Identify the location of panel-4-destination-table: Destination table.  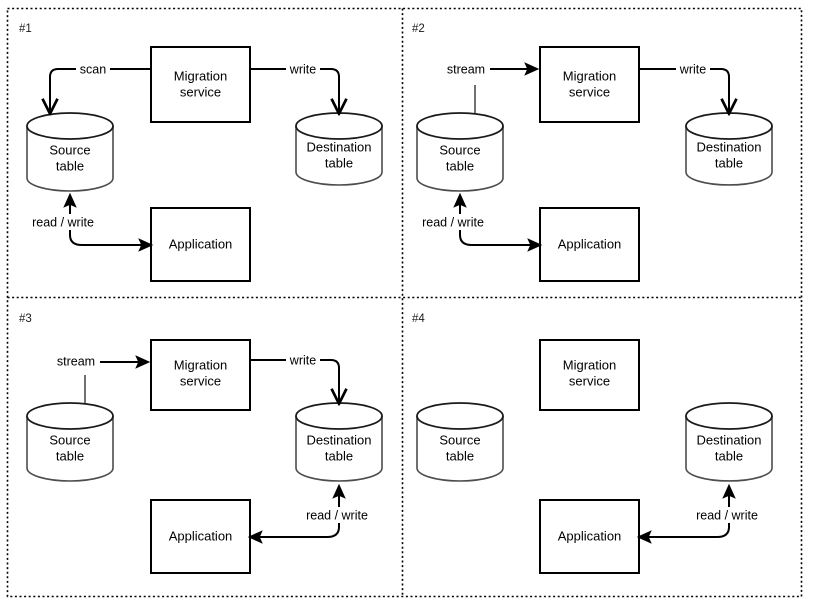
(729, 442).